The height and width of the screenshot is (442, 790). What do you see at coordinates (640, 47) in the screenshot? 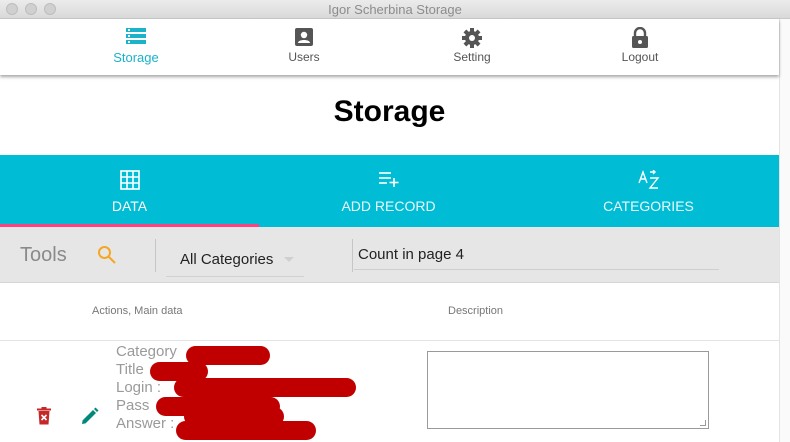
I see `nav-logout: Logout` at bounding box center [640, 47].